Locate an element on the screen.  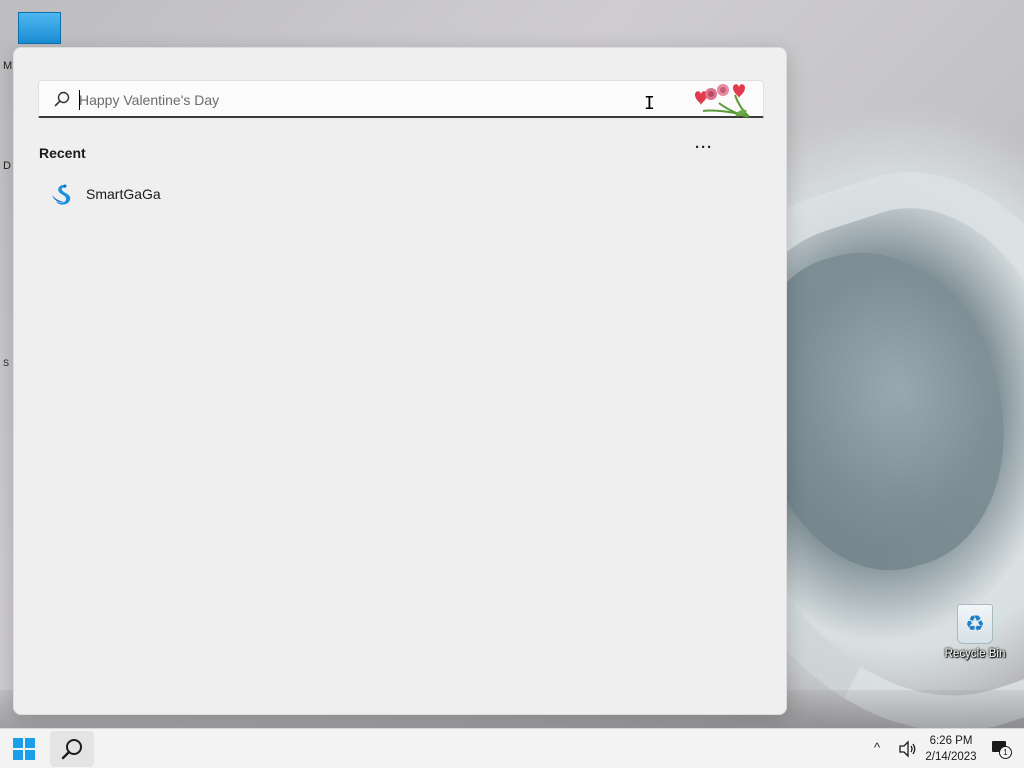
search-input is located at coordinates (359, 100).